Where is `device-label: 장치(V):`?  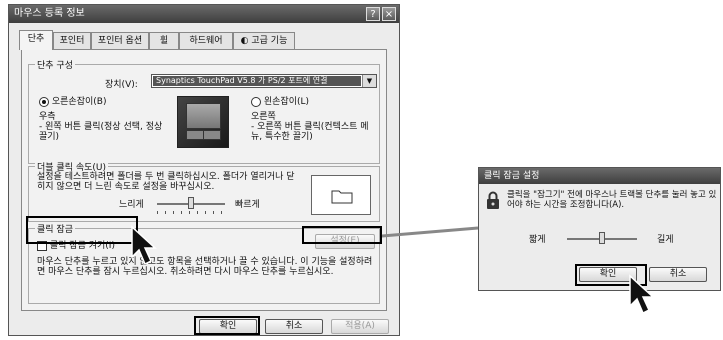 device-label: 장치(V): is located at coordinates (121, 85).